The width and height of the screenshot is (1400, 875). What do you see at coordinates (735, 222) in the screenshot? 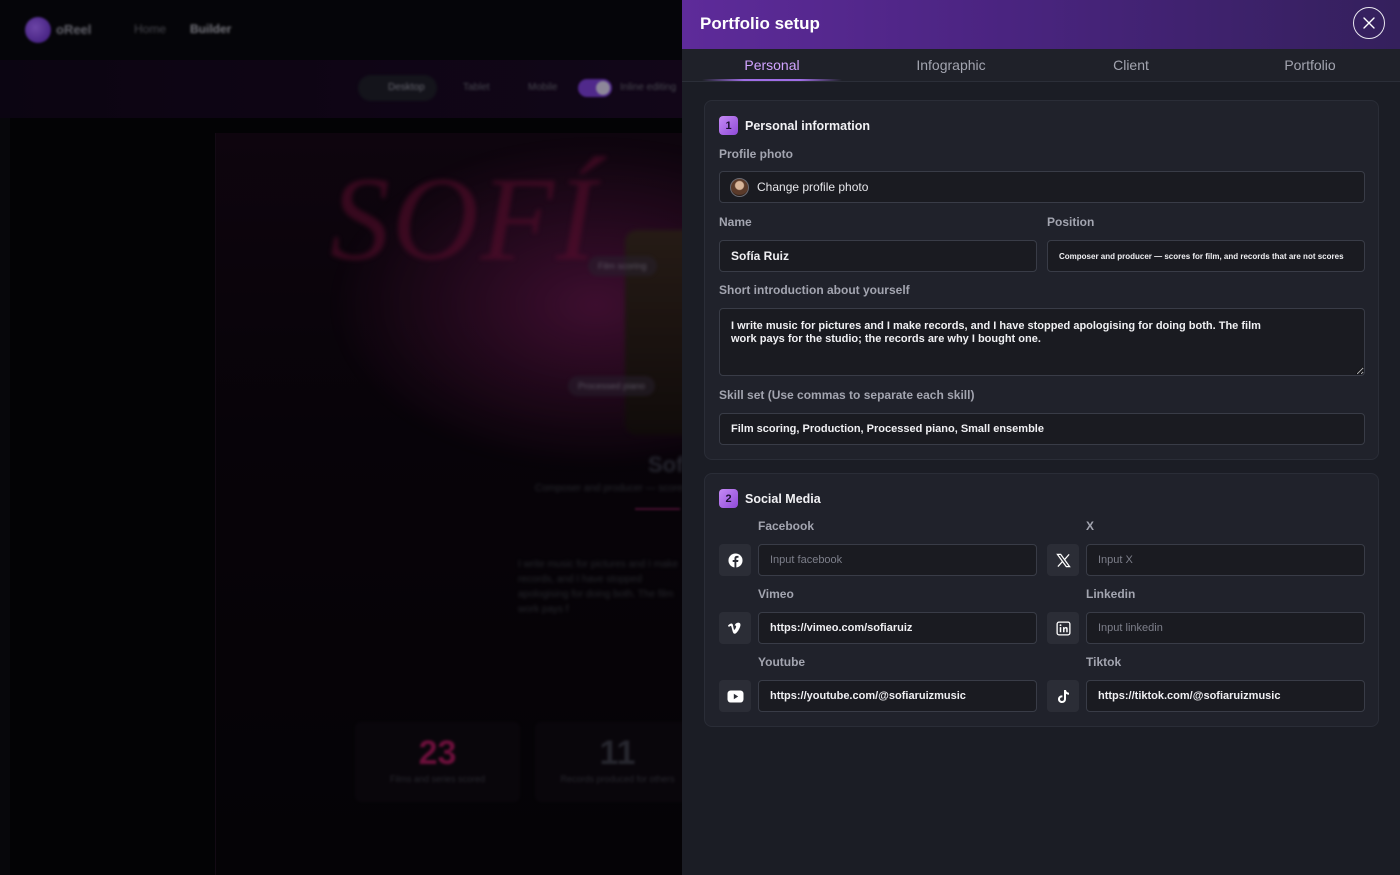
I see `name-label: Name` at bounding box center [735, 222].